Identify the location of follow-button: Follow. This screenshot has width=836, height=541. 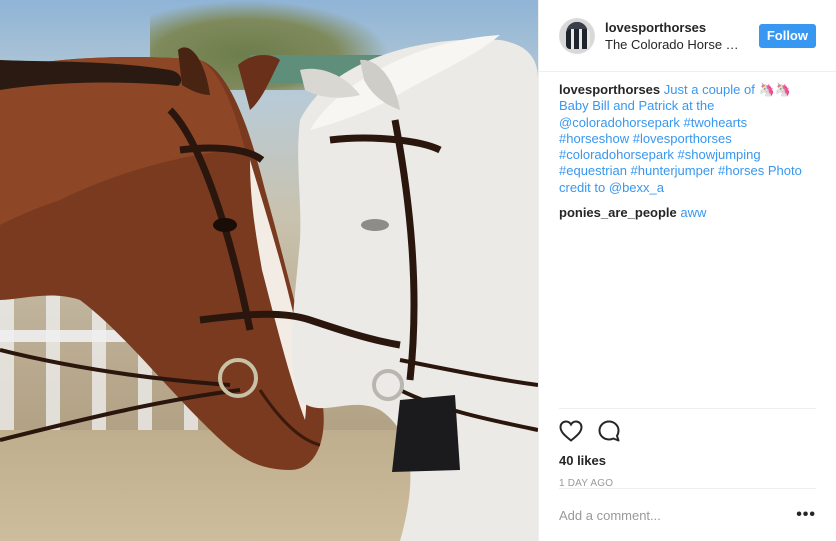
(787, 35).